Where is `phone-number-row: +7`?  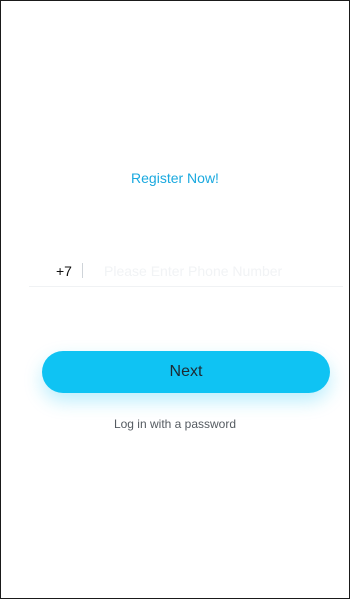
phone-number-row: +7 is located at coordinates (186, 270).